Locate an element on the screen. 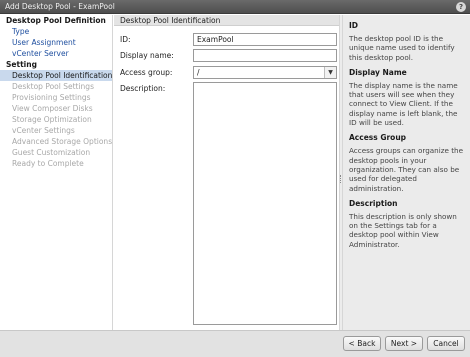  section-title: Desktop Pool Identification is located at coordinates (228, 20).